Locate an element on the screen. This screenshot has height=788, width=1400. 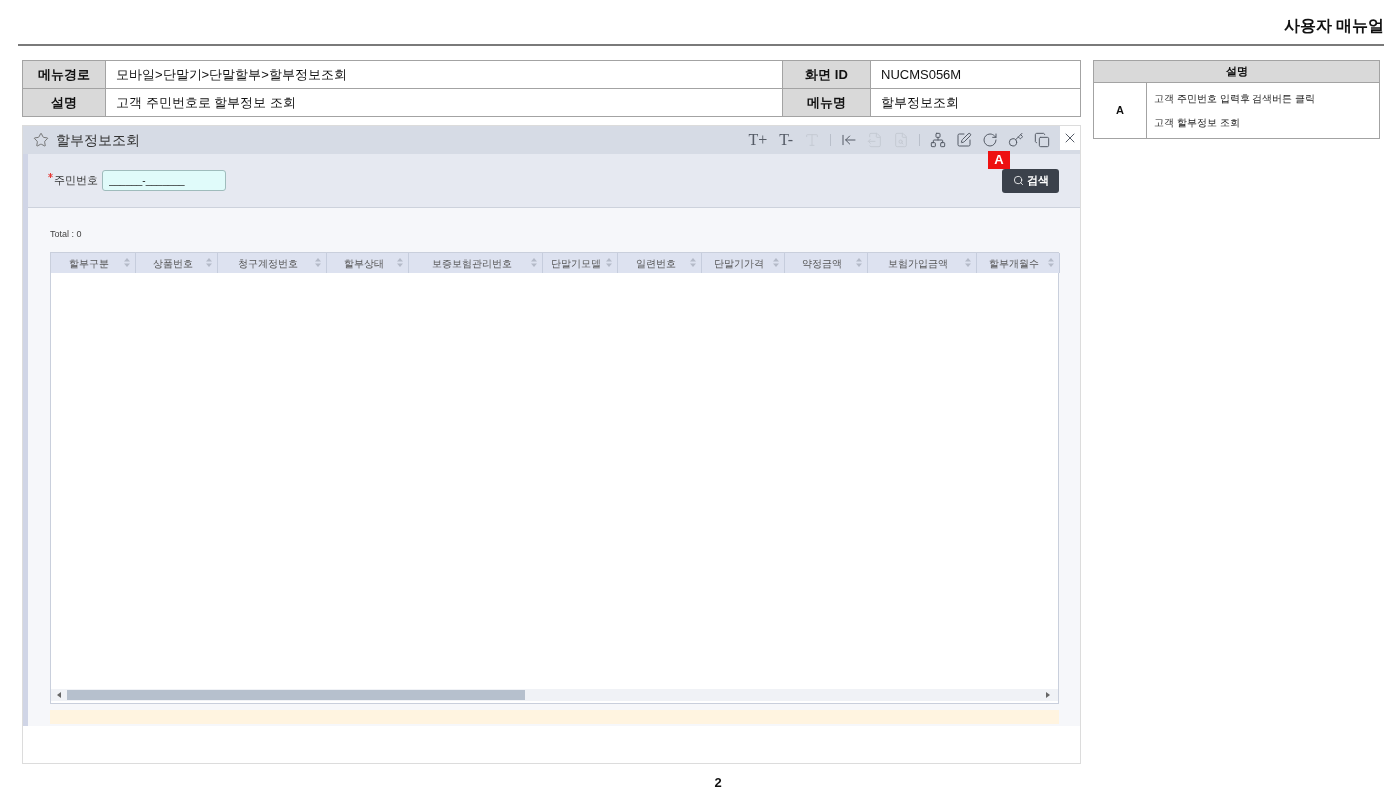
column-header: 상품번호 is located at coordinates (177, 263).